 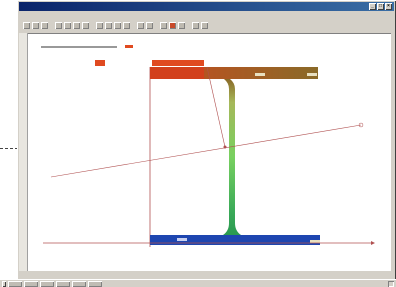 I want to click on taskbar, so click(x=198, y=283).